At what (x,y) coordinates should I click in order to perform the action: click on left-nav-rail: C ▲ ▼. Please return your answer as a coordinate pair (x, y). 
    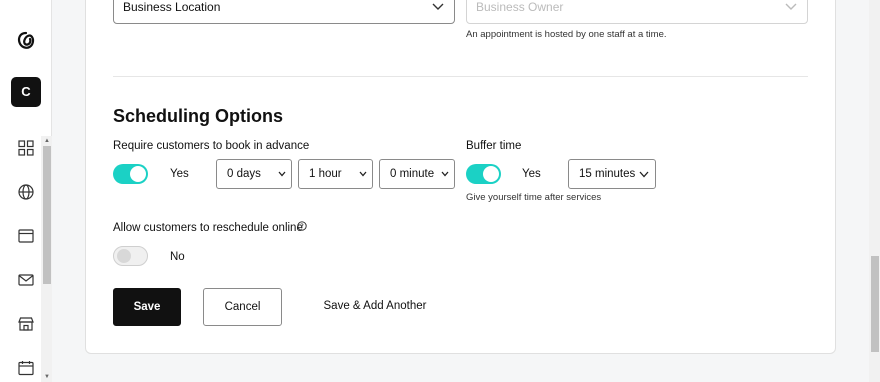
    Looking at the image, I should click on (26, 191).